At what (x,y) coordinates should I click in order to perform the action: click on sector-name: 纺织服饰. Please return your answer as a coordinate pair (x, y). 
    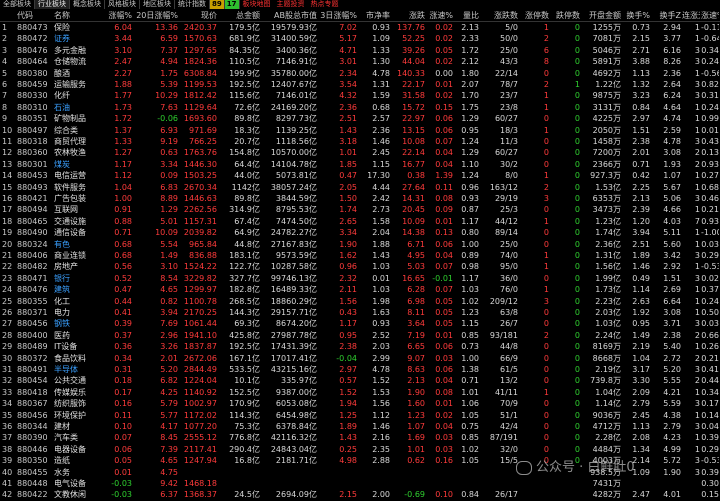
    Looking at the image, I should click on (78, 403).